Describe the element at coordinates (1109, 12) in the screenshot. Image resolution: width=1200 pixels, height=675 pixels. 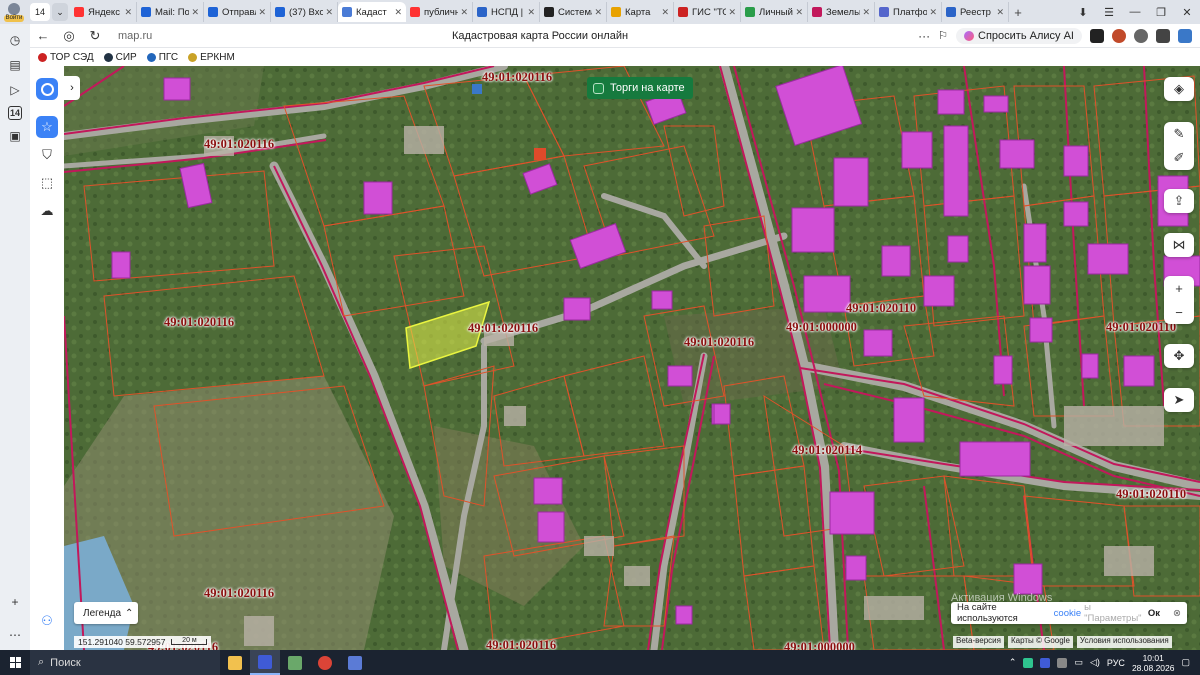
I see `menu-icon: ☰` at that location.